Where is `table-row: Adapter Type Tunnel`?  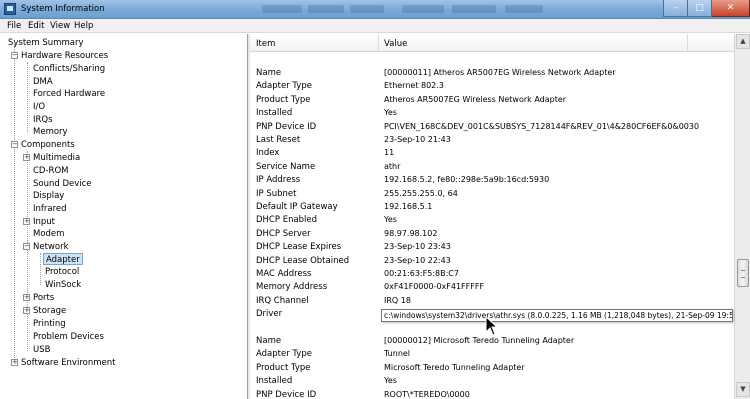
table-row: Adapter Type Tunnel is located at coordinates (492, 354).